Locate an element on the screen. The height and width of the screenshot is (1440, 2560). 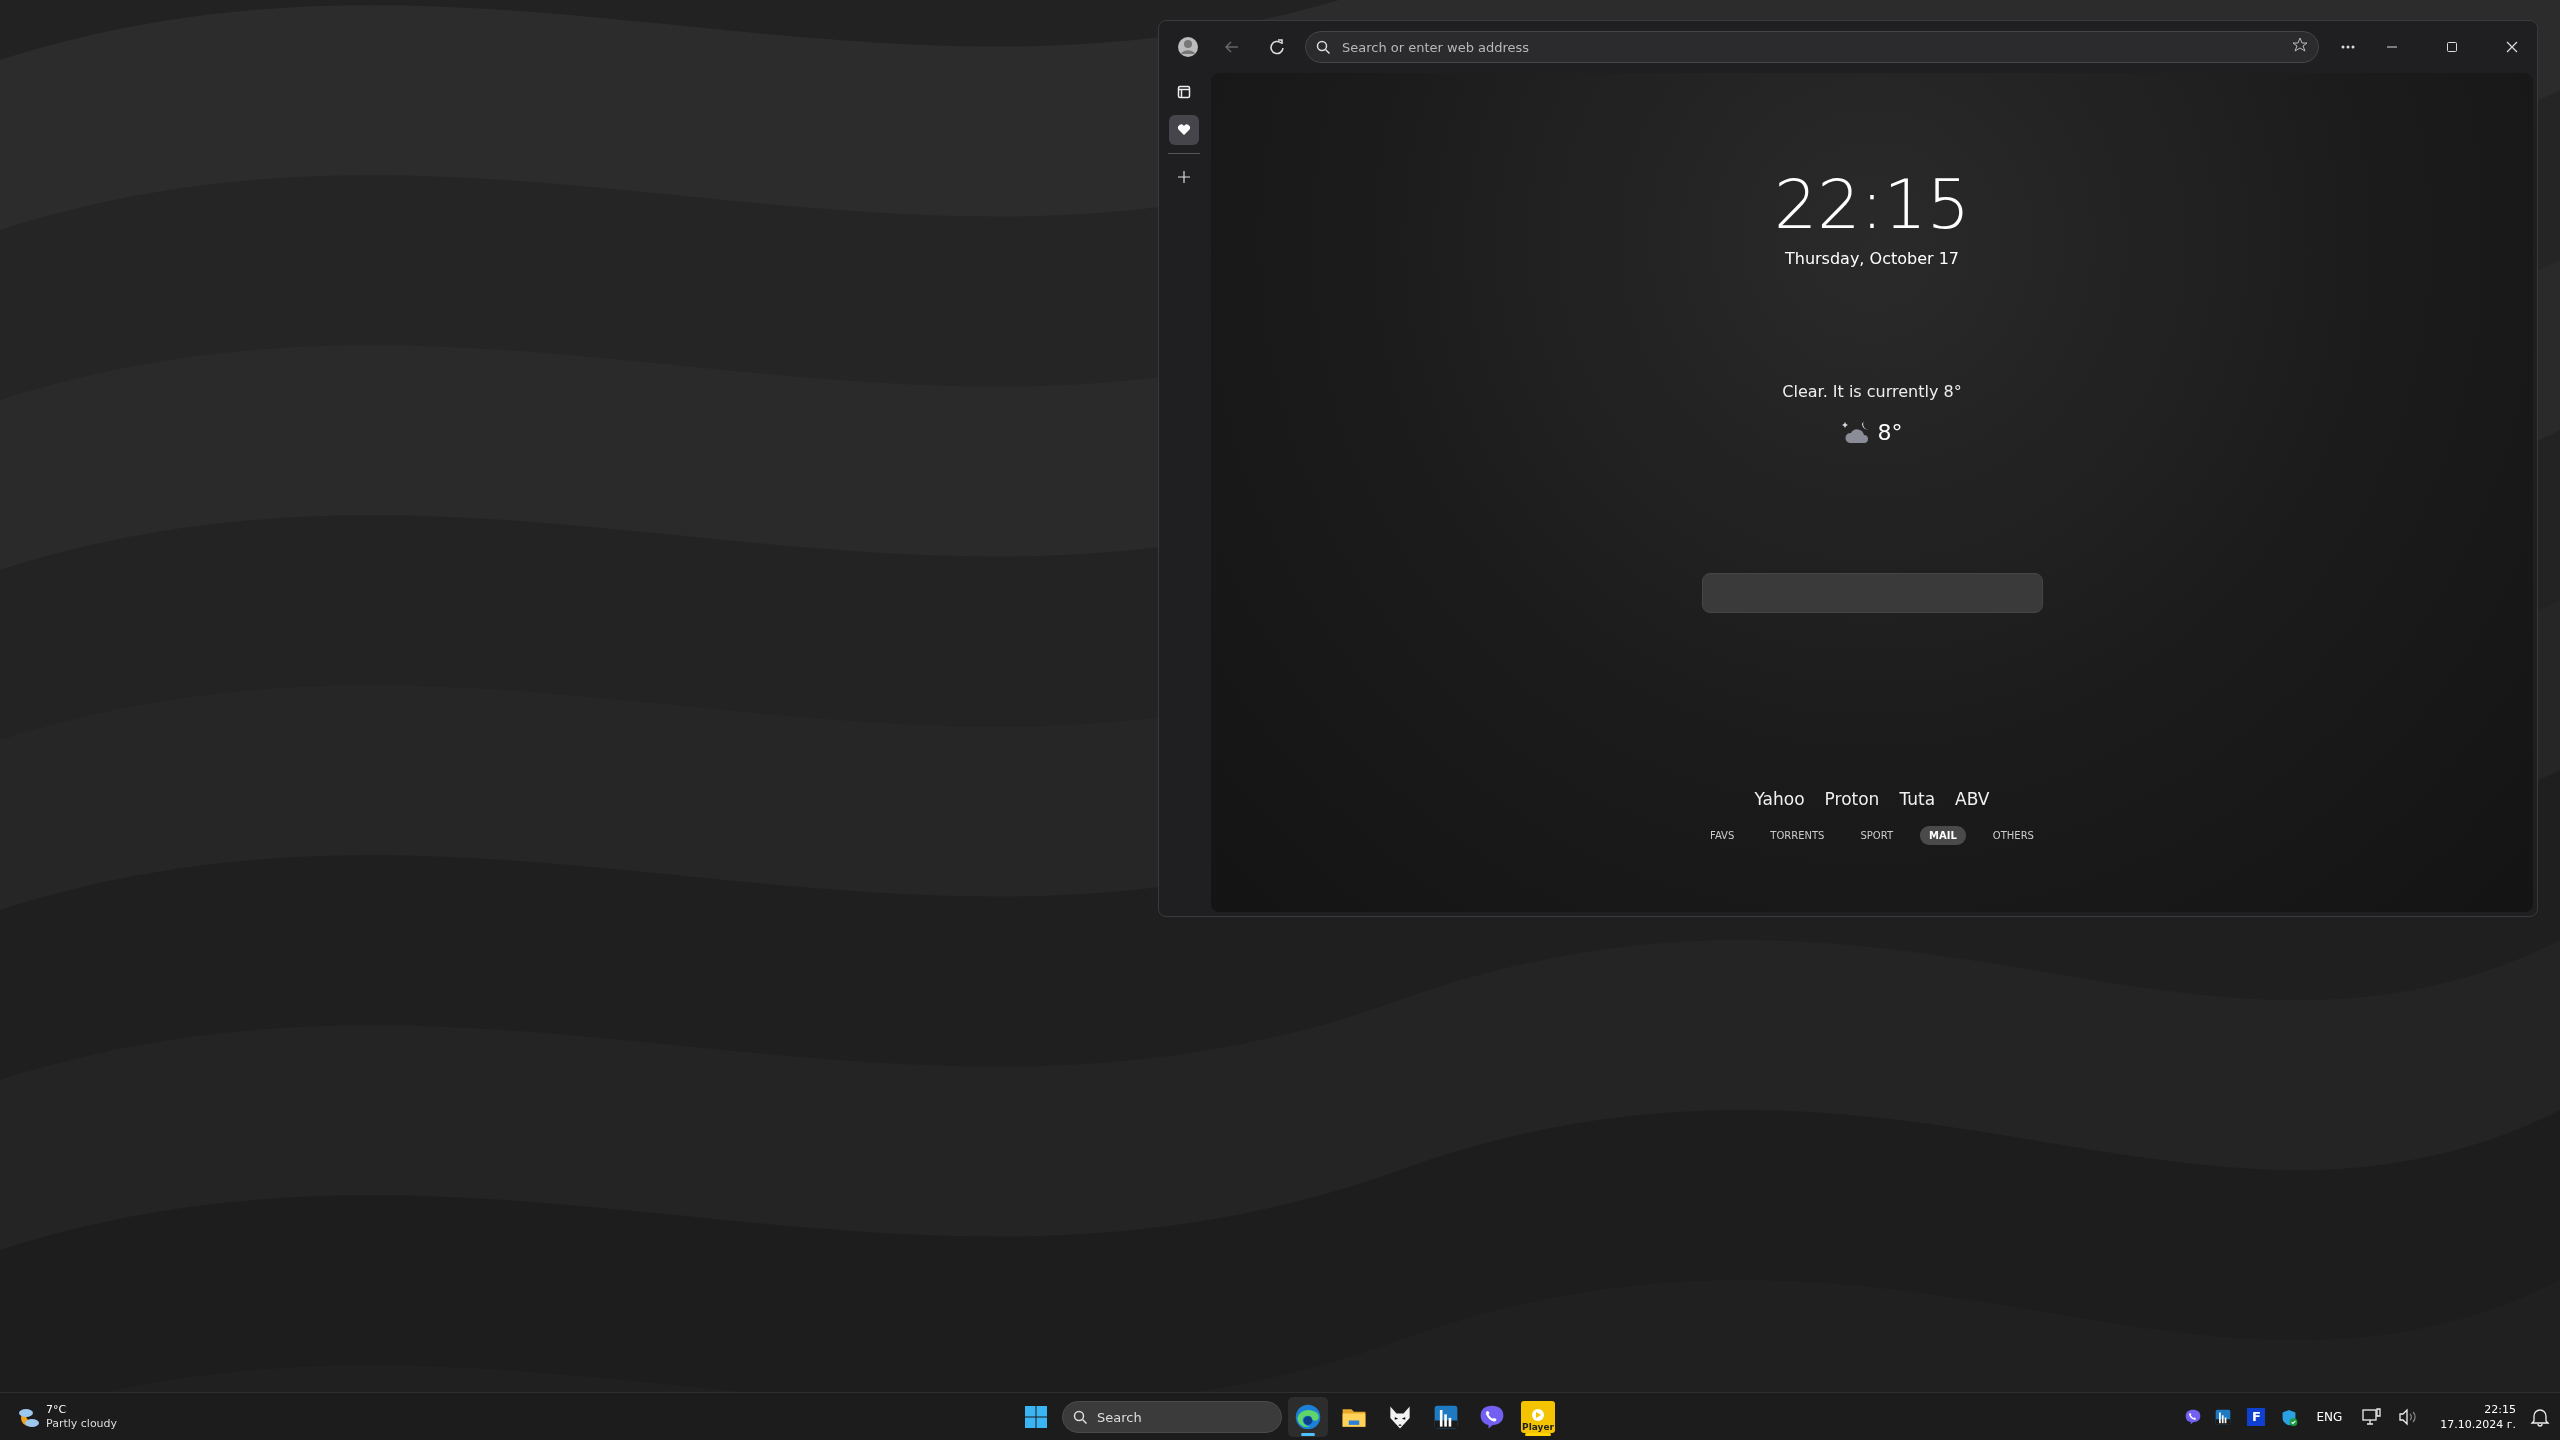
plus-icon is located at coordinates (1184, 177).